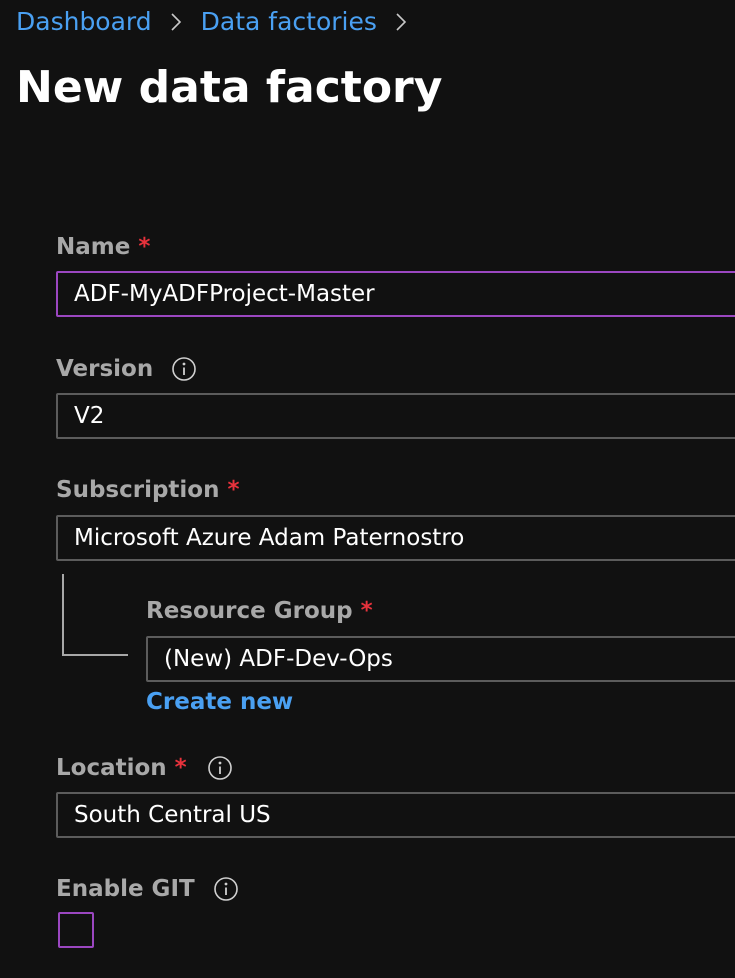 The width and height of the screenshot is (735, 978). Describe the element at coordinates (224, 294) in the screenshot. I see `name-input-value: ADF-MyADFProject-Master` at that location.